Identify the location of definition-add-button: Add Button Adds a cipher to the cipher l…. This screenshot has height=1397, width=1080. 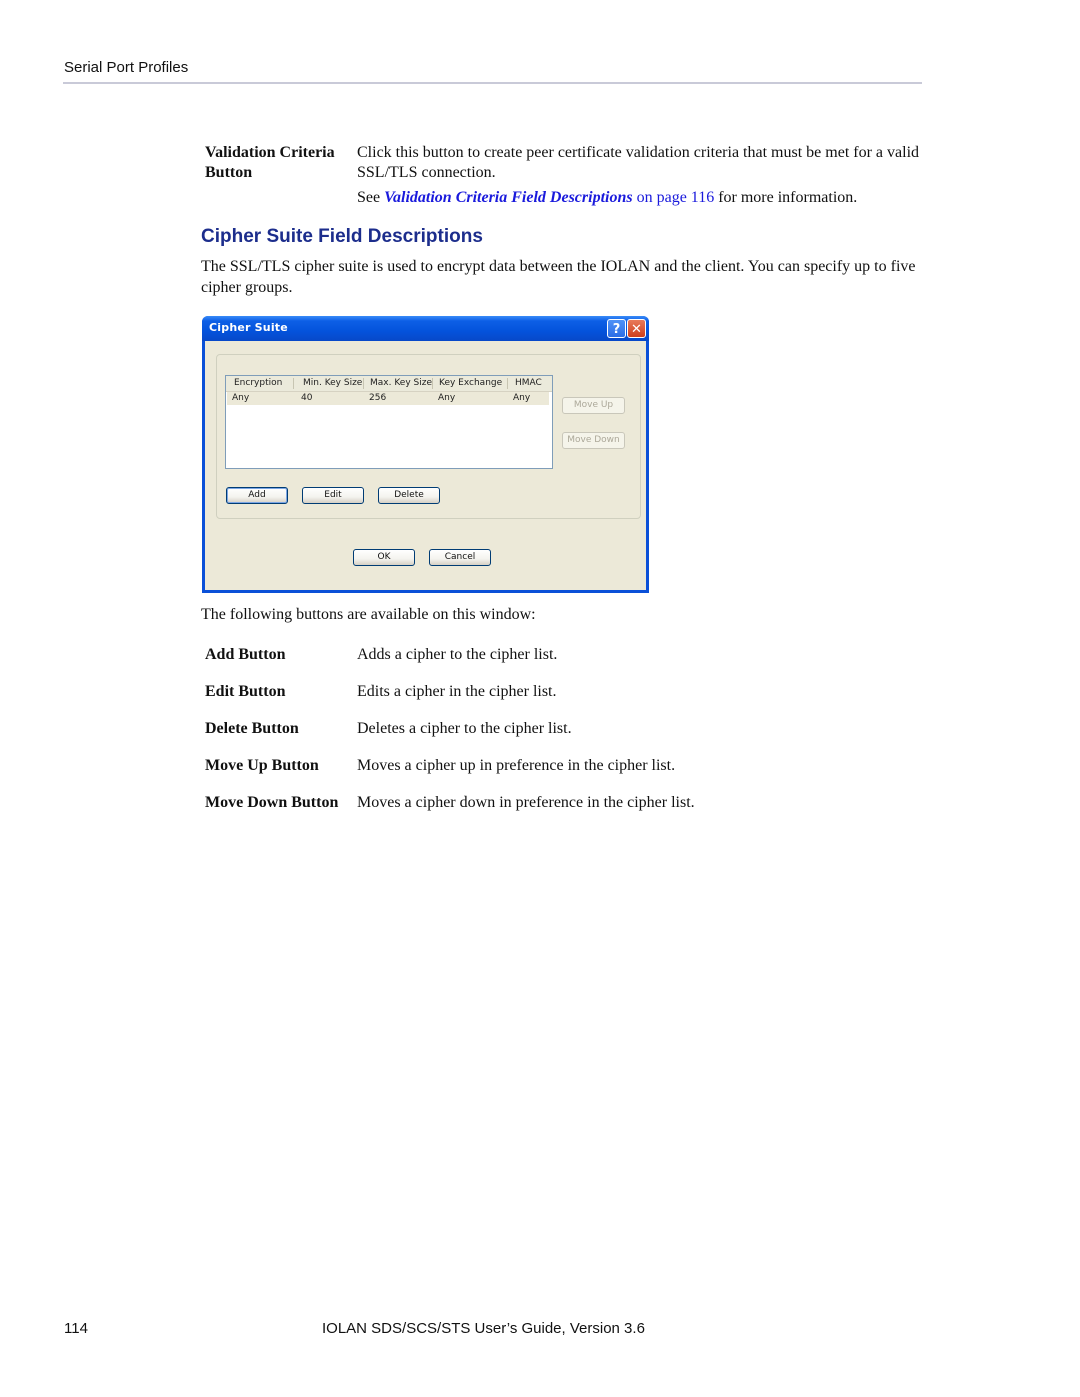
(565, 655).